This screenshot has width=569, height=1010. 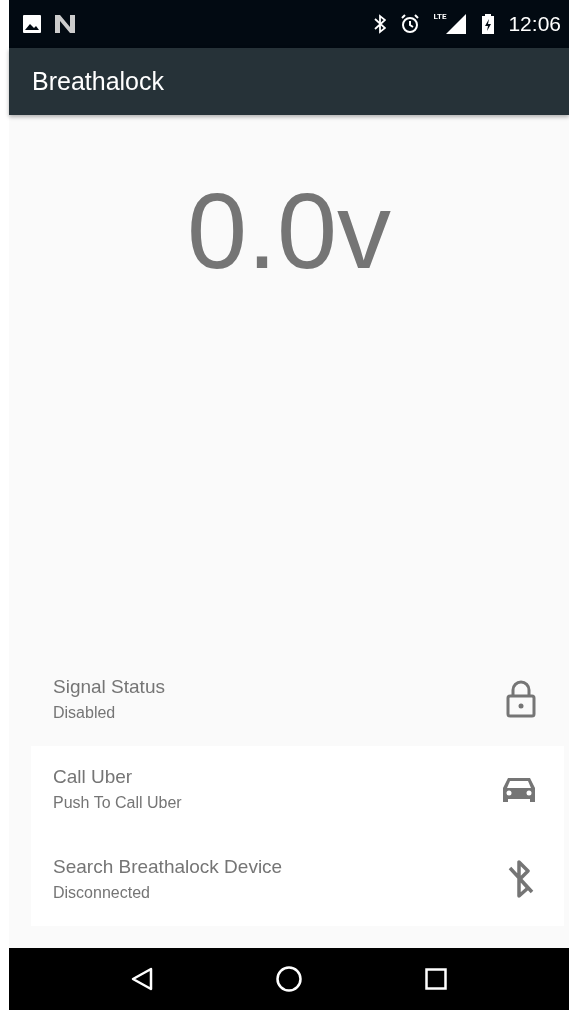 I want to click on bluetooth-icon, so click(x=379, y=24).